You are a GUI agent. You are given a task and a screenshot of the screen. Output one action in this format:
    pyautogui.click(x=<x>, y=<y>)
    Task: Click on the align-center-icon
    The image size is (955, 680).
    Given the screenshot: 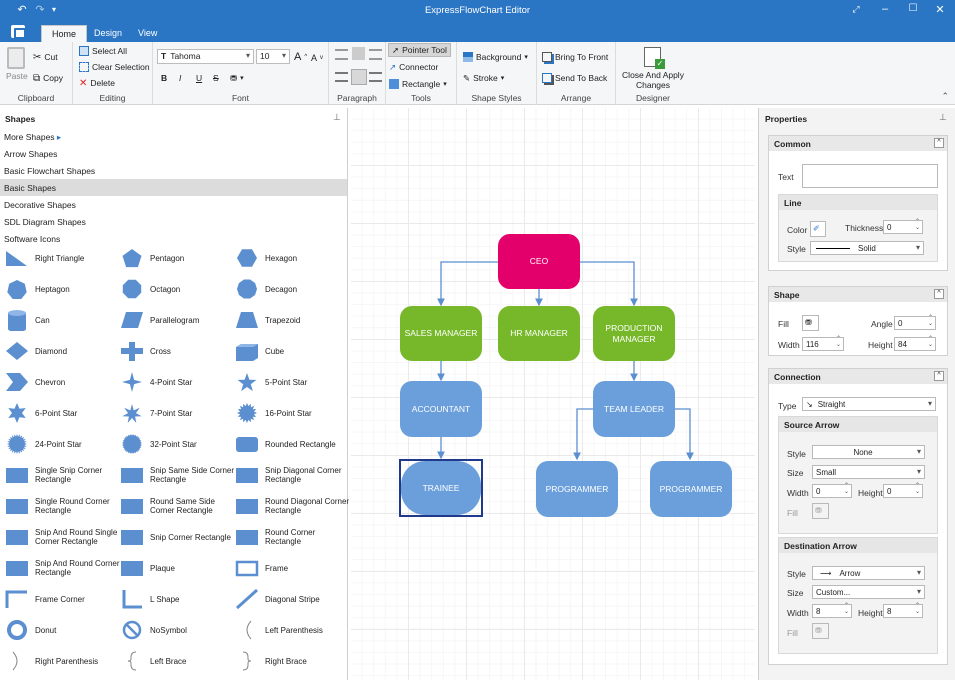 What is the action you would take?
    pyautogui.click(x=359, y=77)
    